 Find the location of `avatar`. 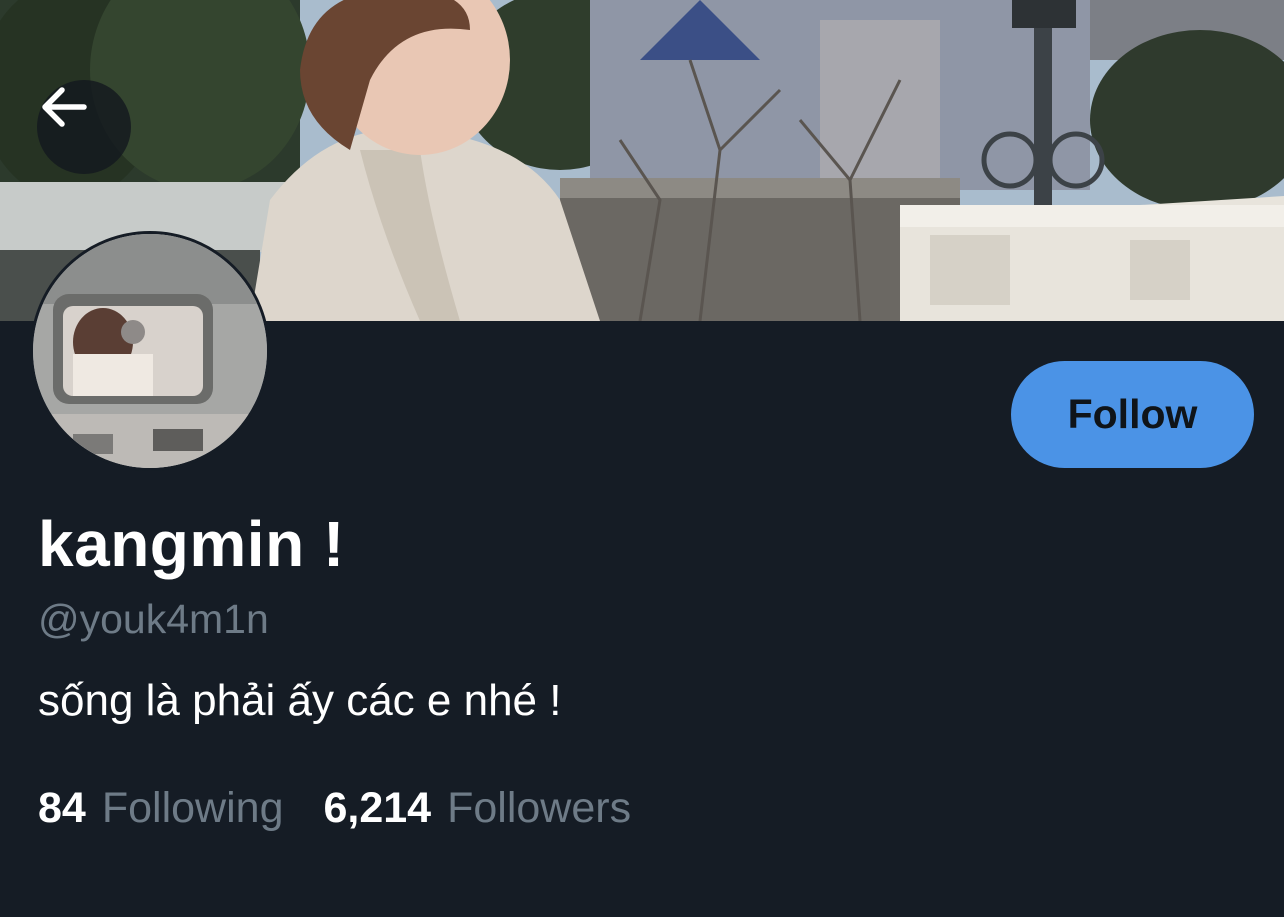

avatar is located at coordinates (150, 351).